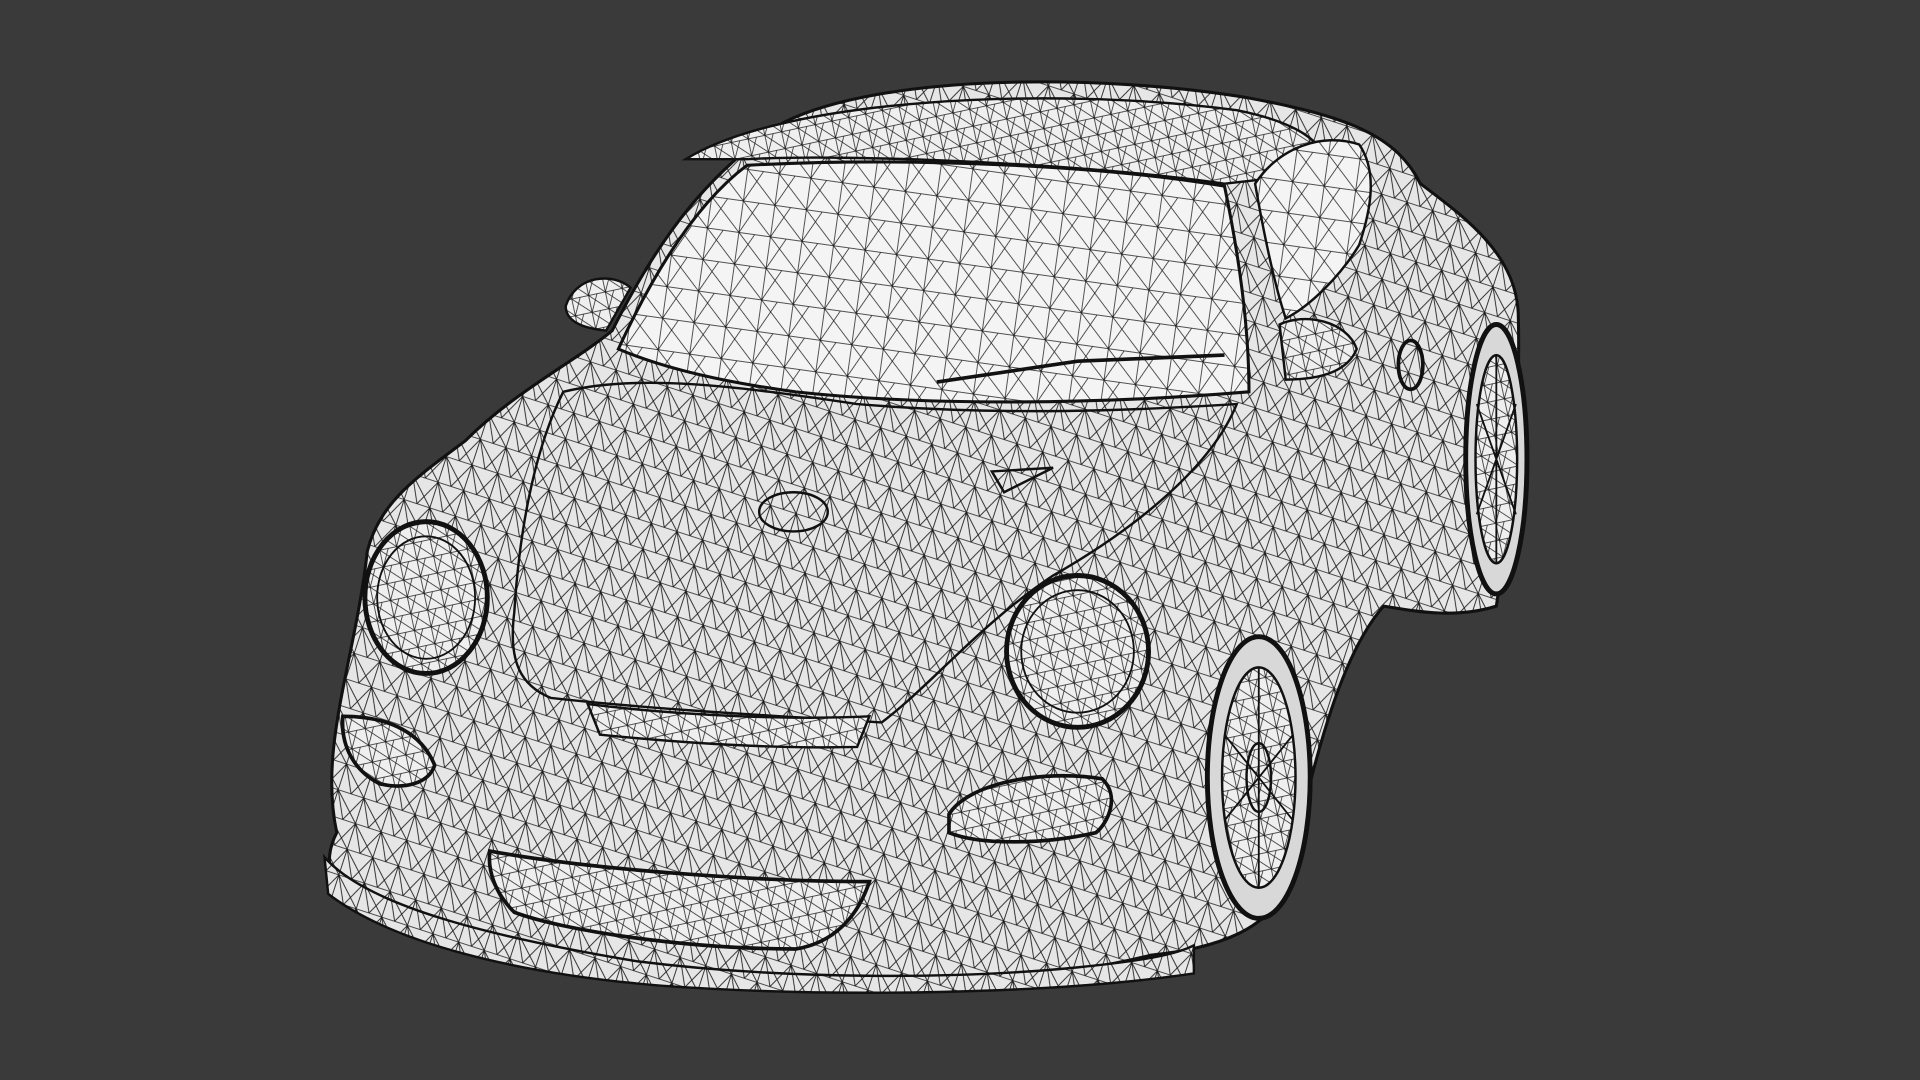 This screenshot has width=1920, height=1080. Describe the element at coordinates (1496, 459) in the screenshot. I see `rear-wheel` at that location.